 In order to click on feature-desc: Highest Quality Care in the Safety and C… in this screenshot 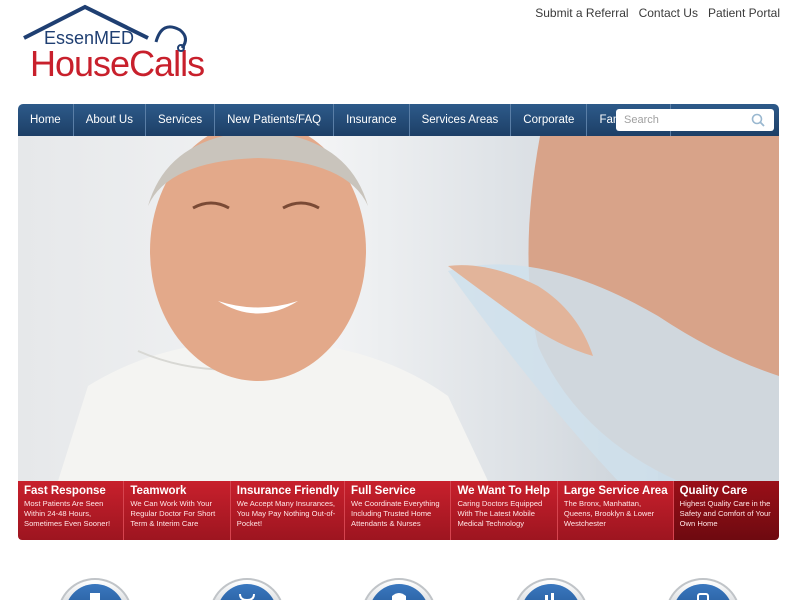, I will do `click(725, 513)`.